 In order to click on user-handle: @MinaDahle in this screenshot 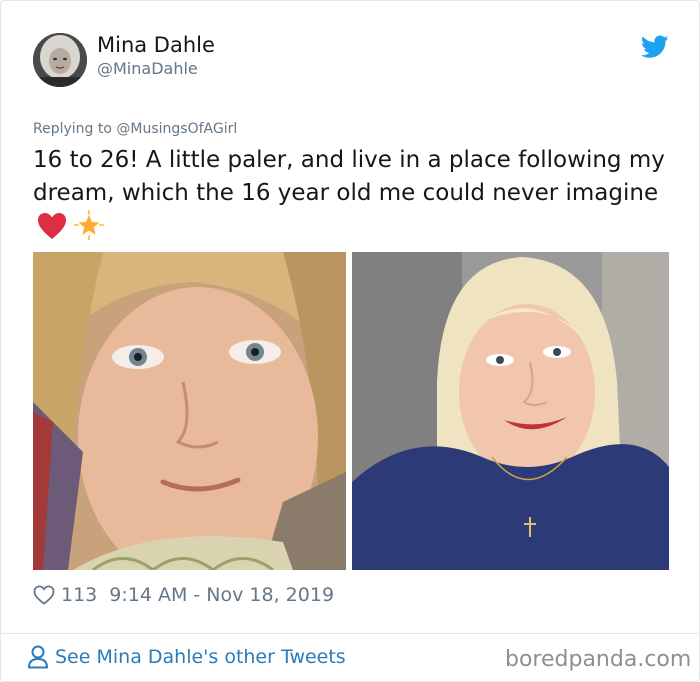, I will do `click(147, 68)`.